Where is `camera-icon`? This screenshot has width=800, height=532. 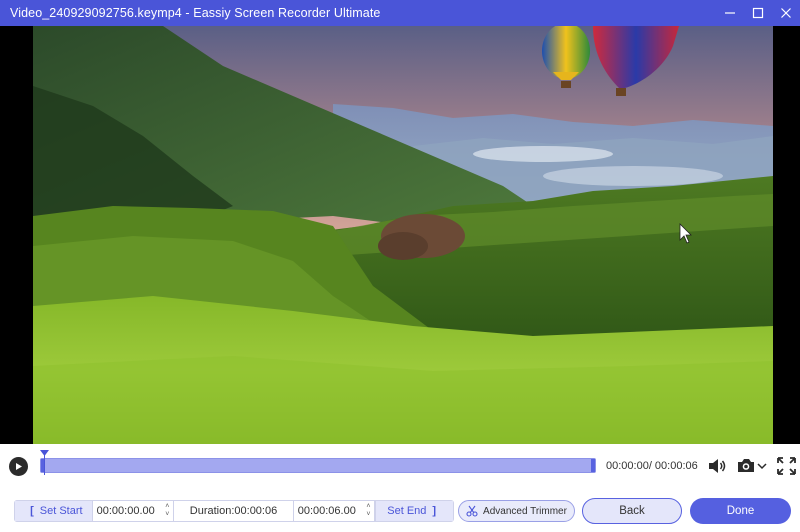 camera-icon is located at coordinates (746, 465).